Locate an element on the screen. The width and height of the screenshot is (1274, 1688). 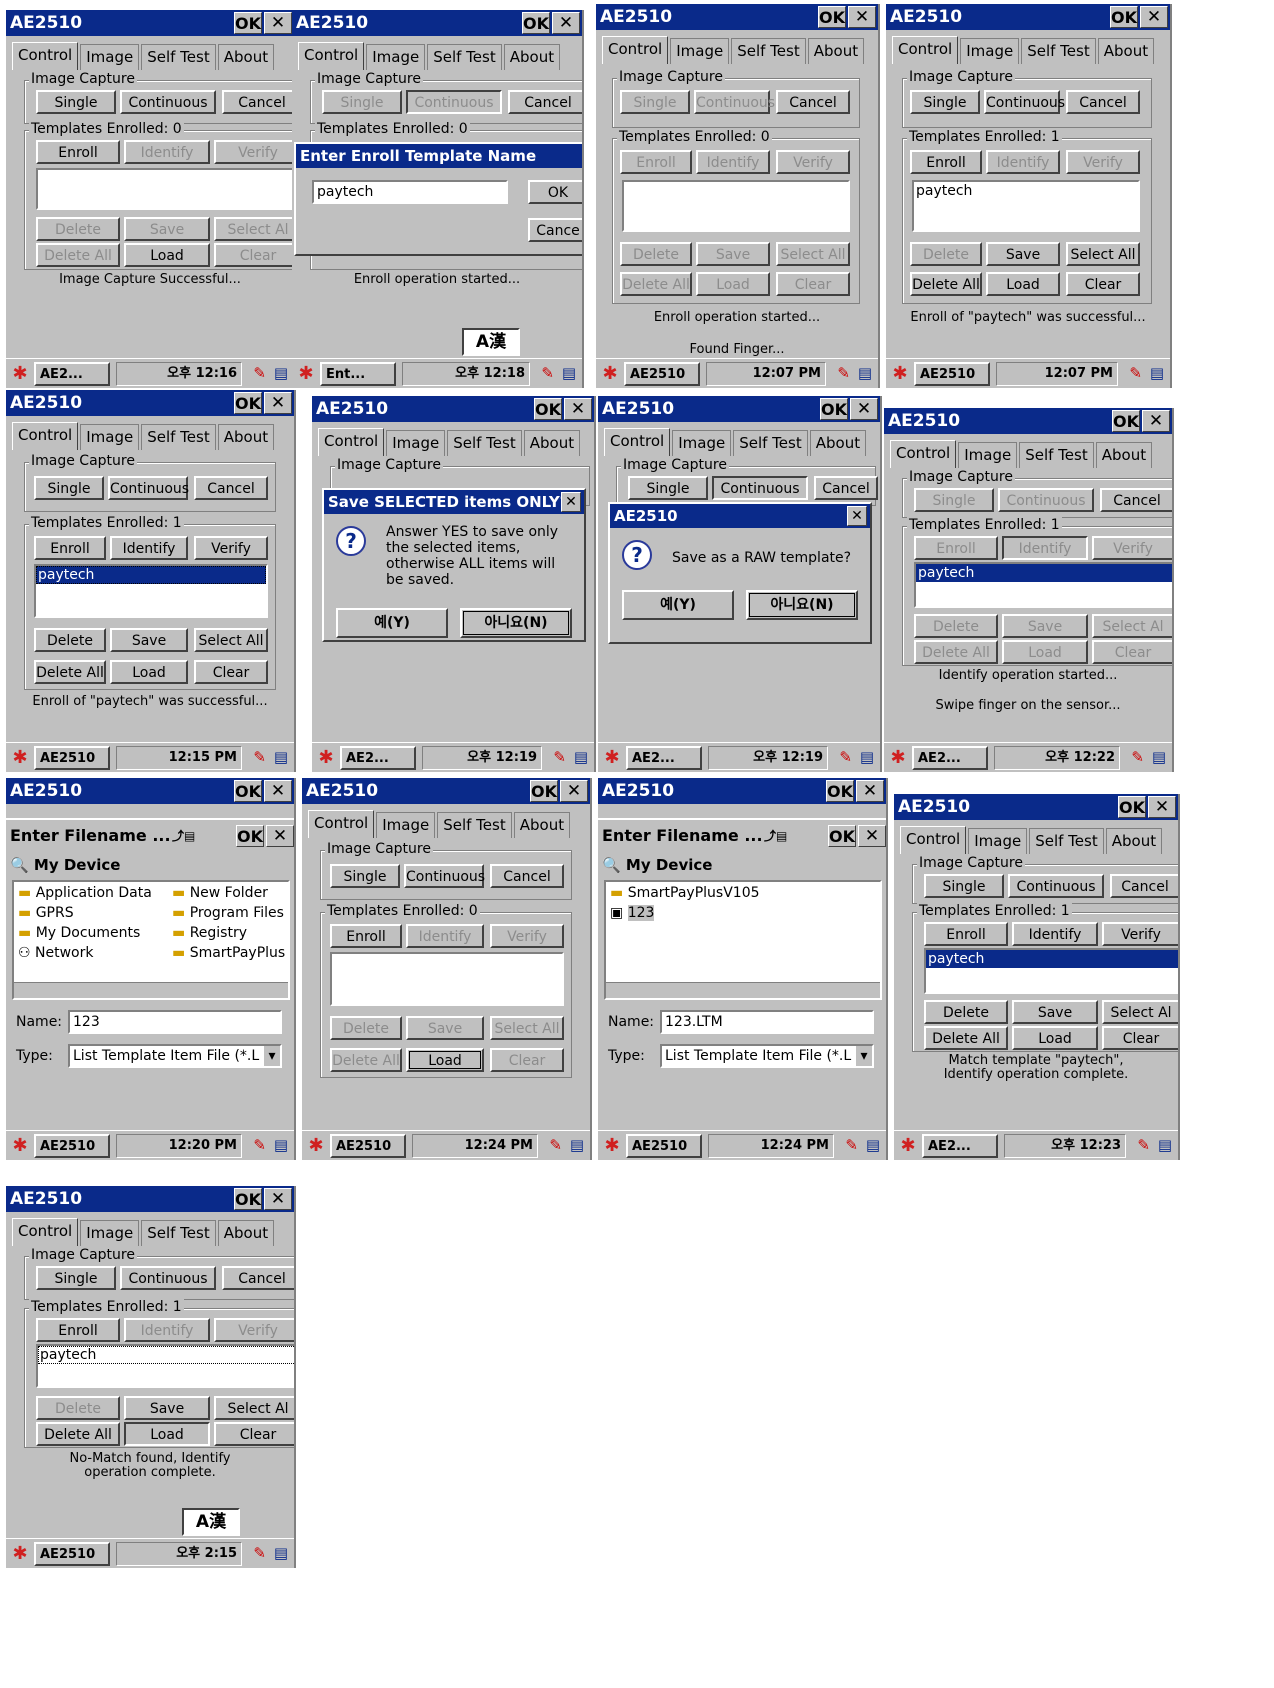
template-list is located at coordinates (165, 189).